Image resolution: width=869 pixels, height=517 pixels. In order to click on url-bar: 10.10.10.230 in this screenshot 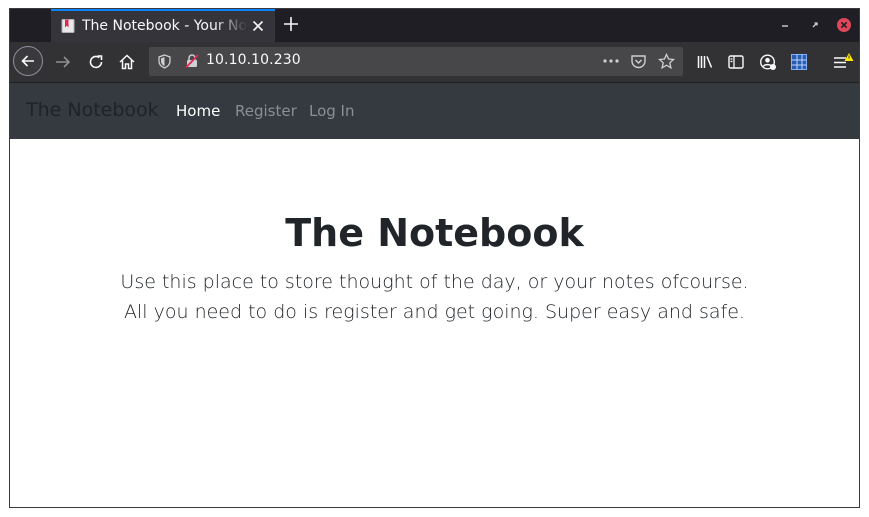, I will do `click(416, 61)`.